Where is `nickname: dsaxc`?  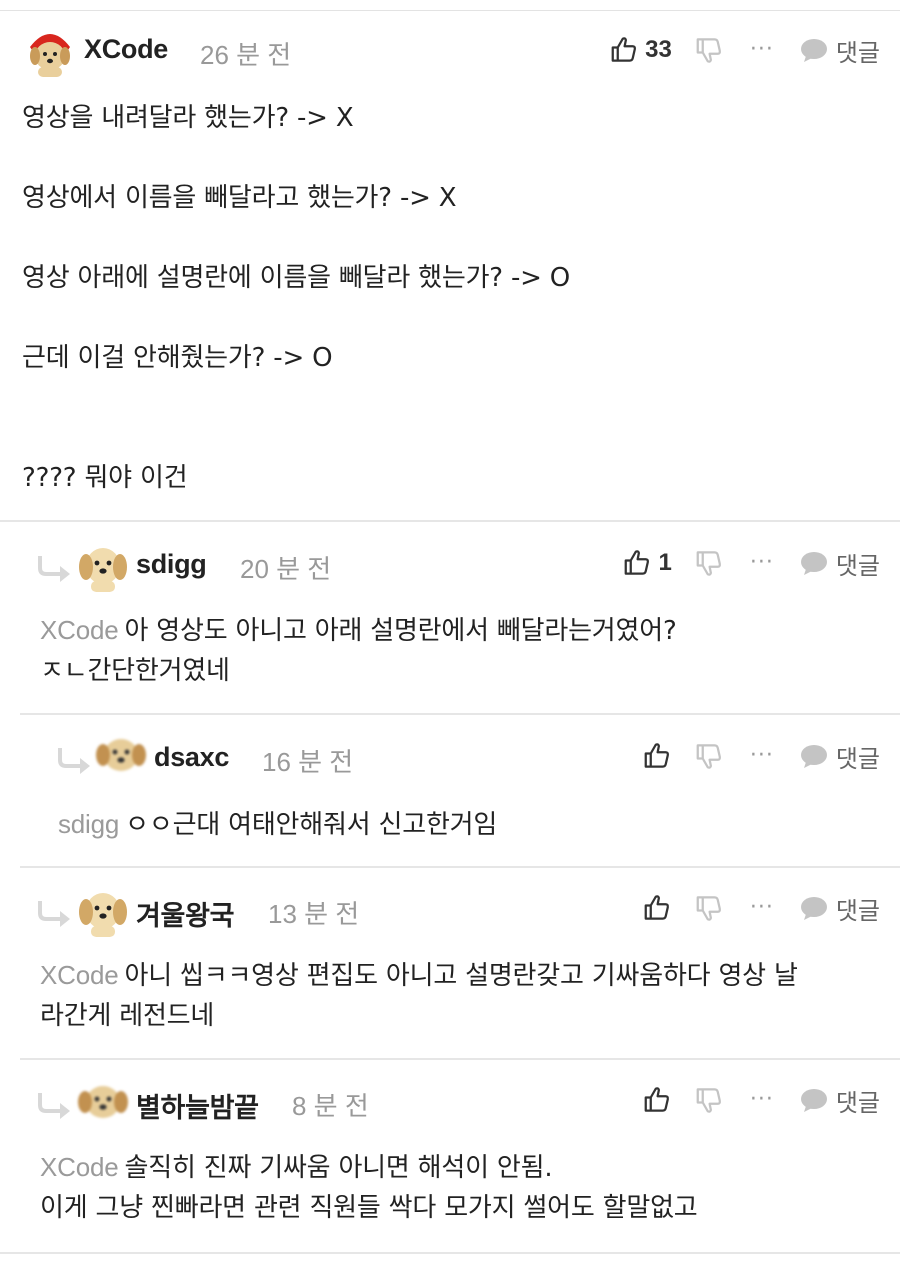
nickname: dsaxc is located at coordinates (191, 757).